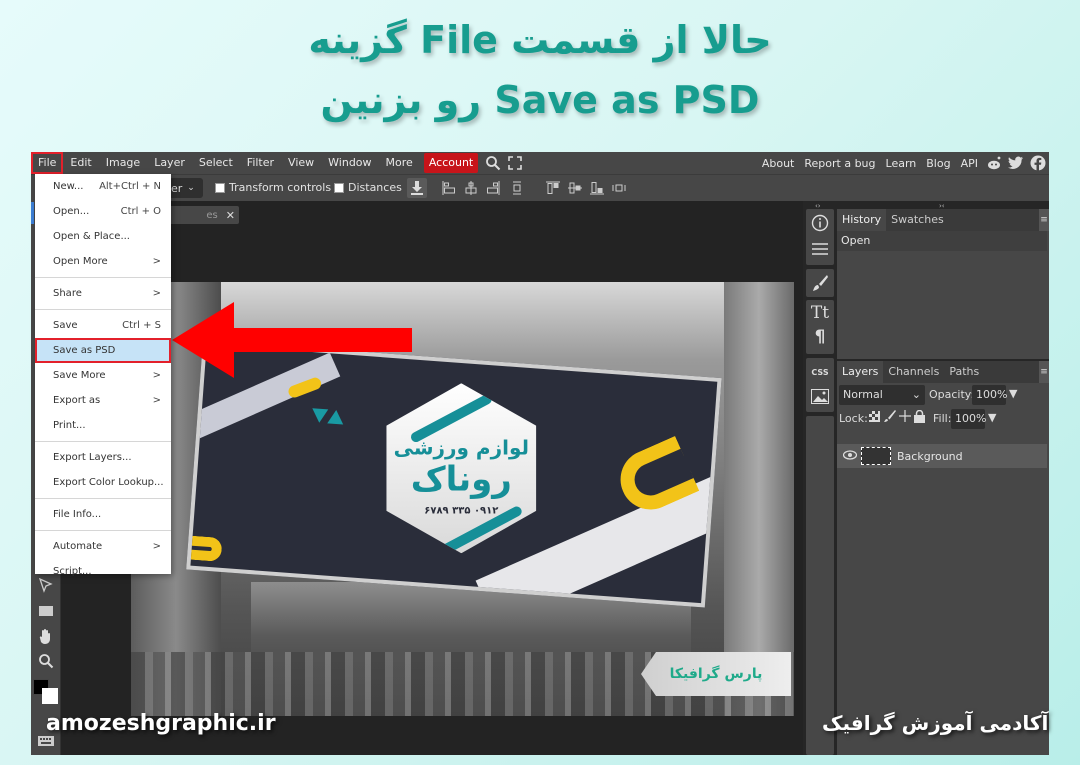  What do you see at coordinates (169, 163) in the screenshot?
I see `menu-layer: Layer` at bounding box center [169, 163].